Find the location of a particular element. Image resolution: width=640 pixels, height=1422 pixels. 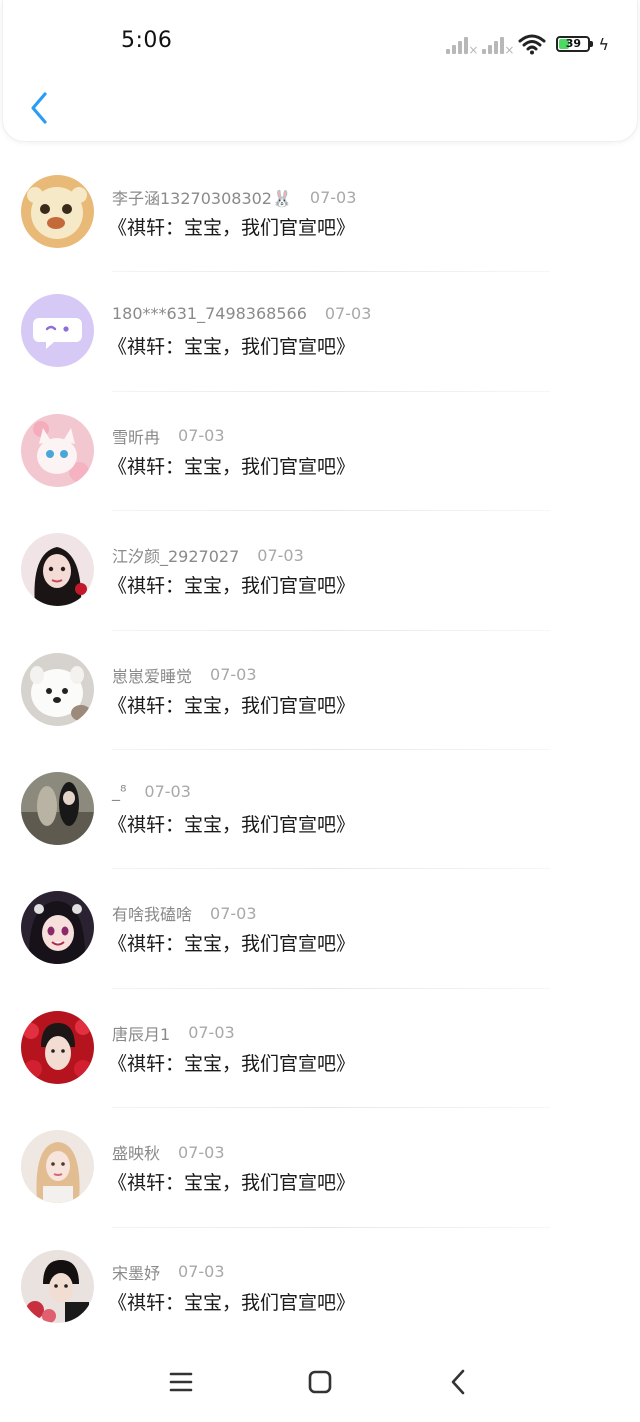

comment-item: 崽崽爱睡觉 07-03 《祺轩：宝宝，我们官宣吧》 is located at coordinates (320, 690).